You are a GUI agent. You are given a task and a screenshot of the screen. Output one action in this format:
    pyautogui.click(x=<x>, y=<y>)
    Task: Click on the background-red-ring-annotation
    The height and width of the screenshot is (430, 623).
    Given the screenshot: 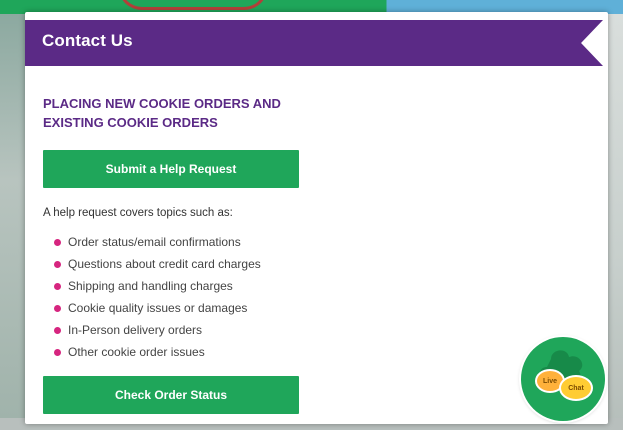 What is the action you would take?
    pyautogui.click(x=193, y=5)
    